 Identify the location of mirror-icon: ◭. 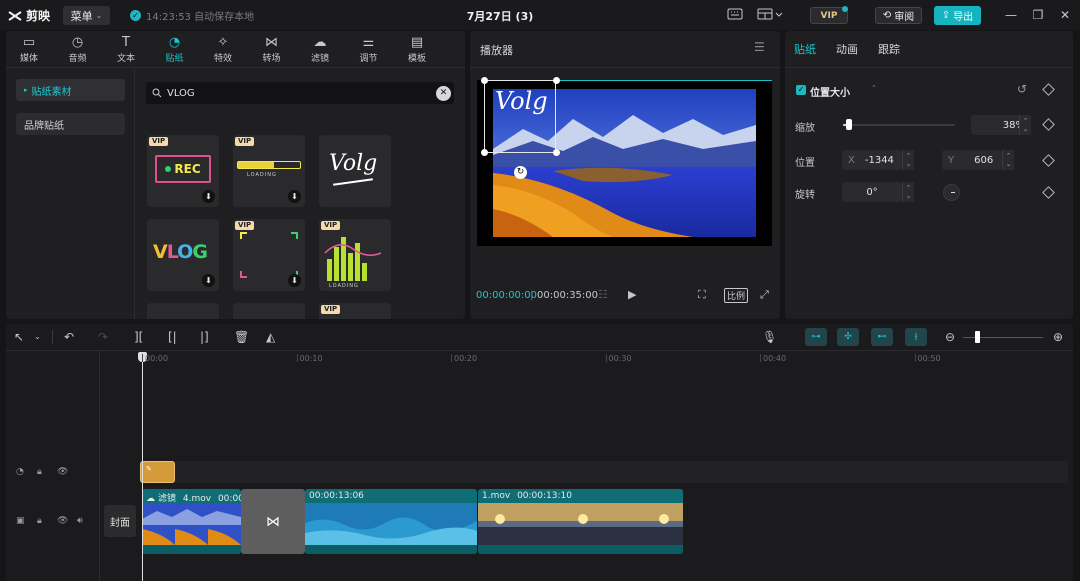
(270, 337).